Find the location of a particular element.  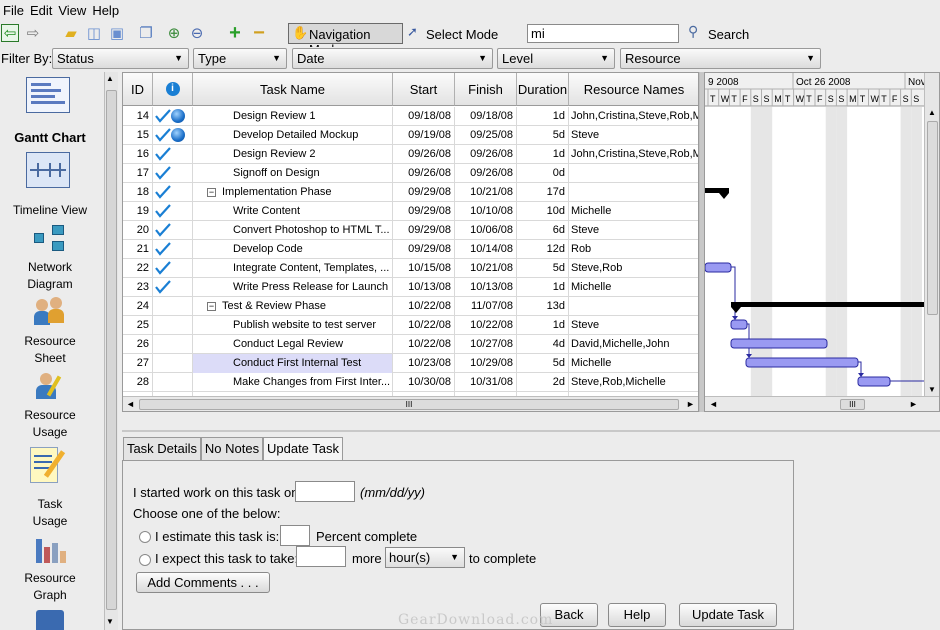

tab-update-task: Update Task is located at coordinates (303, 449).